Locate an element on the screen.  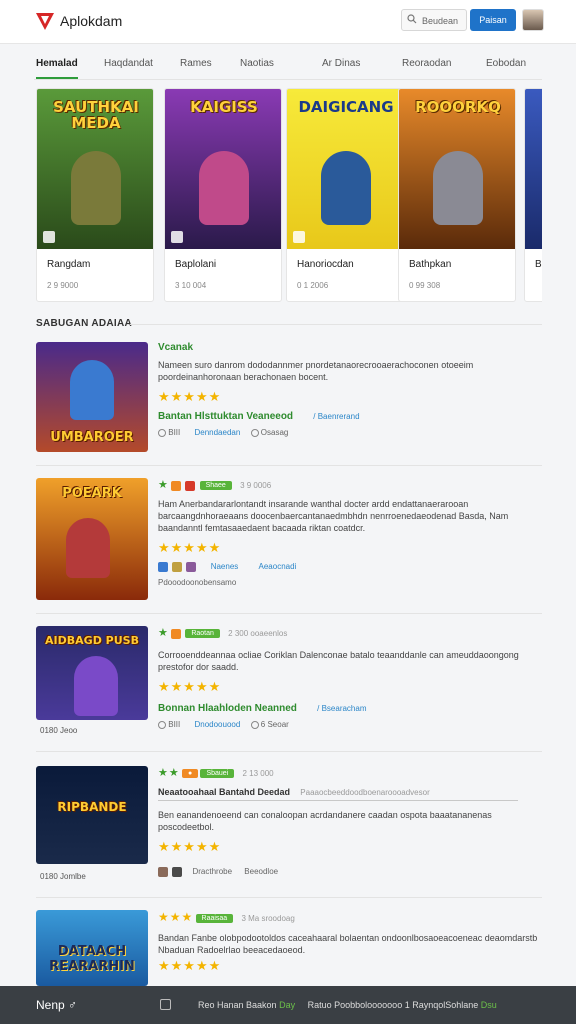
tab-haqdandat: Haqdandat is located at coordinates (128, 63).